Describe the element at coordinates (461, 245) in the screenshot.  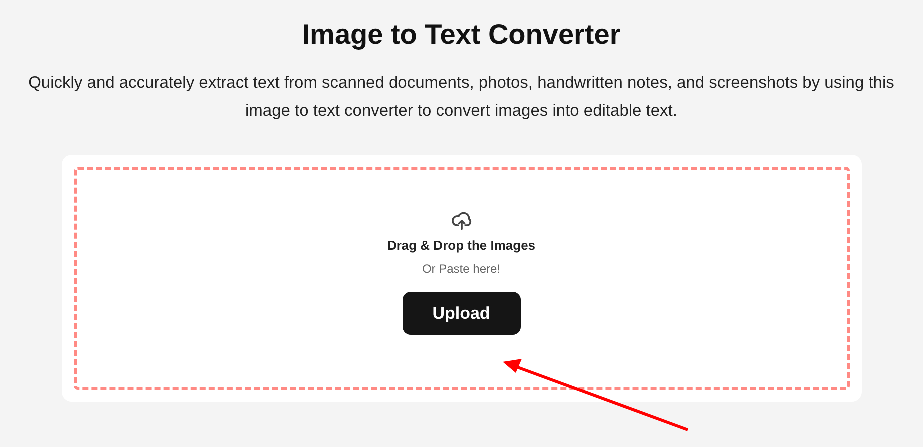
I see `drop-heading: Drag & Drop the Images` at that location.